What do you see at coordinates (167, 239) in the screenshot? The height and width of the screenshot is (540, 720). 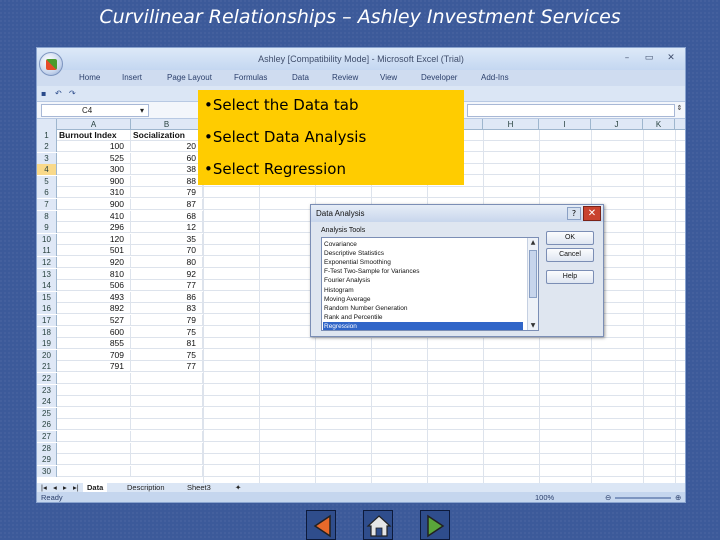 I see `cell: 35` at bounding box center [167, 239].